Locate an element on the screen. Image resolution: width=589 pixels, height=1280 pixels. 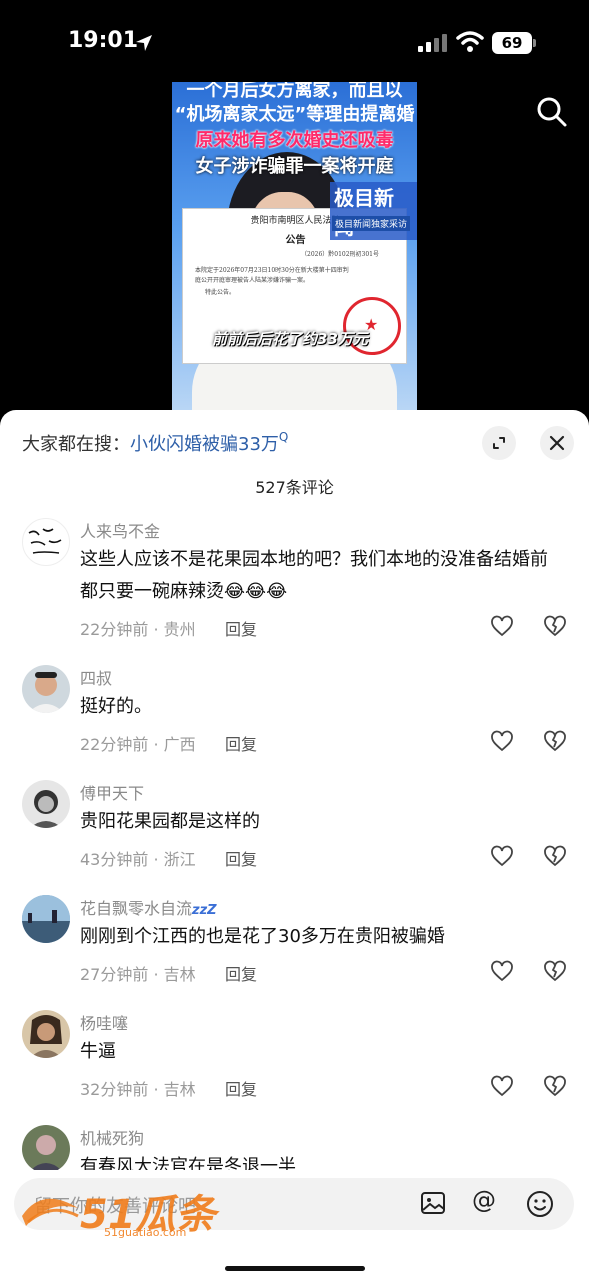
small-search-icon: Q is located at coordinates (283, 437).